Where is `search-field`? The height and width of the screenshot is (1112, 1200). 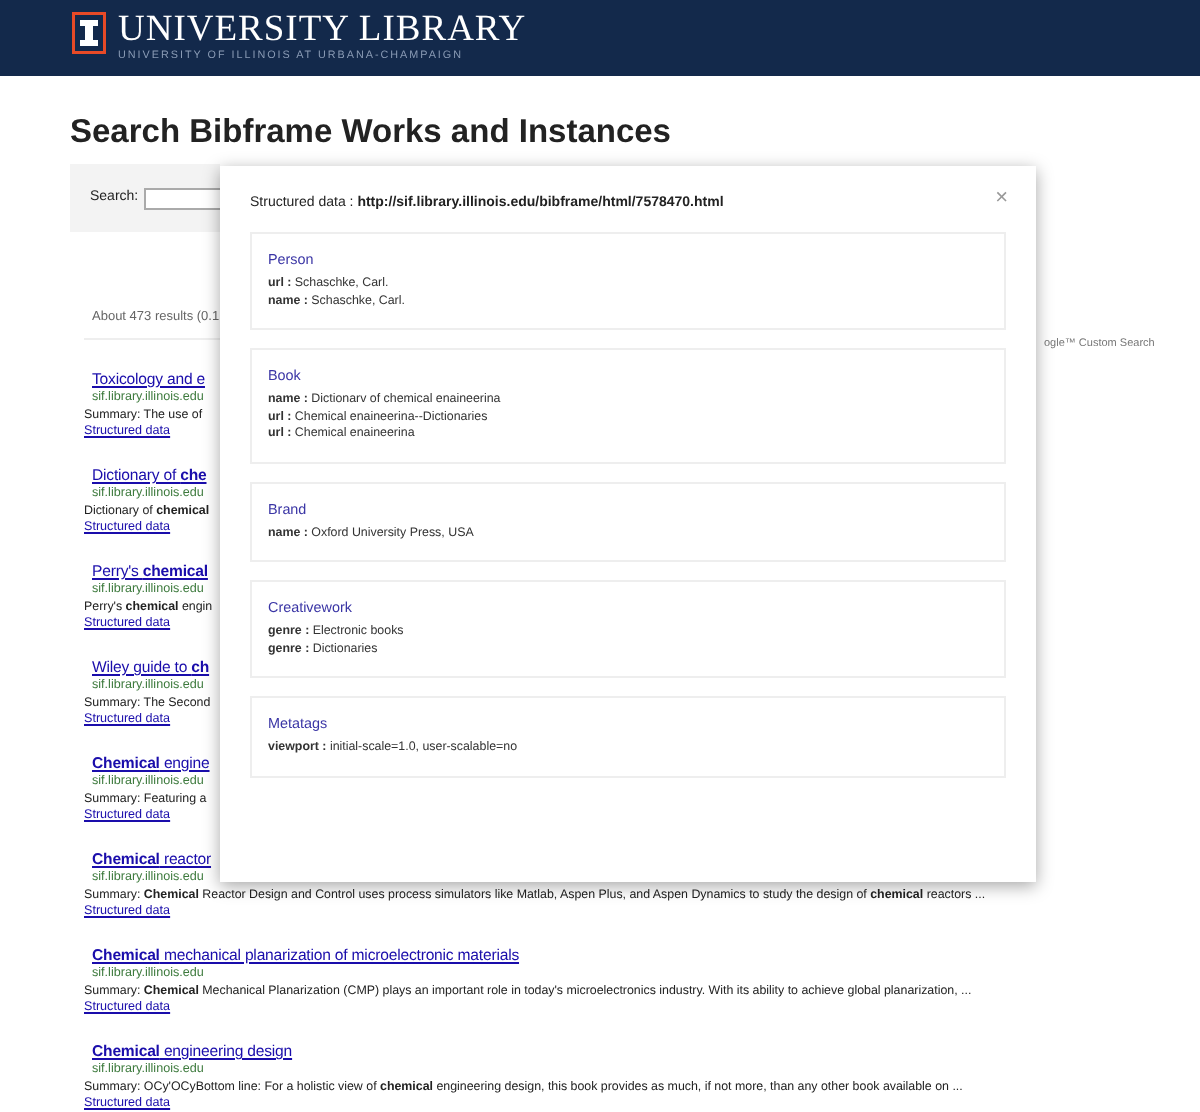
search-field is located at coordinates (184, 198).